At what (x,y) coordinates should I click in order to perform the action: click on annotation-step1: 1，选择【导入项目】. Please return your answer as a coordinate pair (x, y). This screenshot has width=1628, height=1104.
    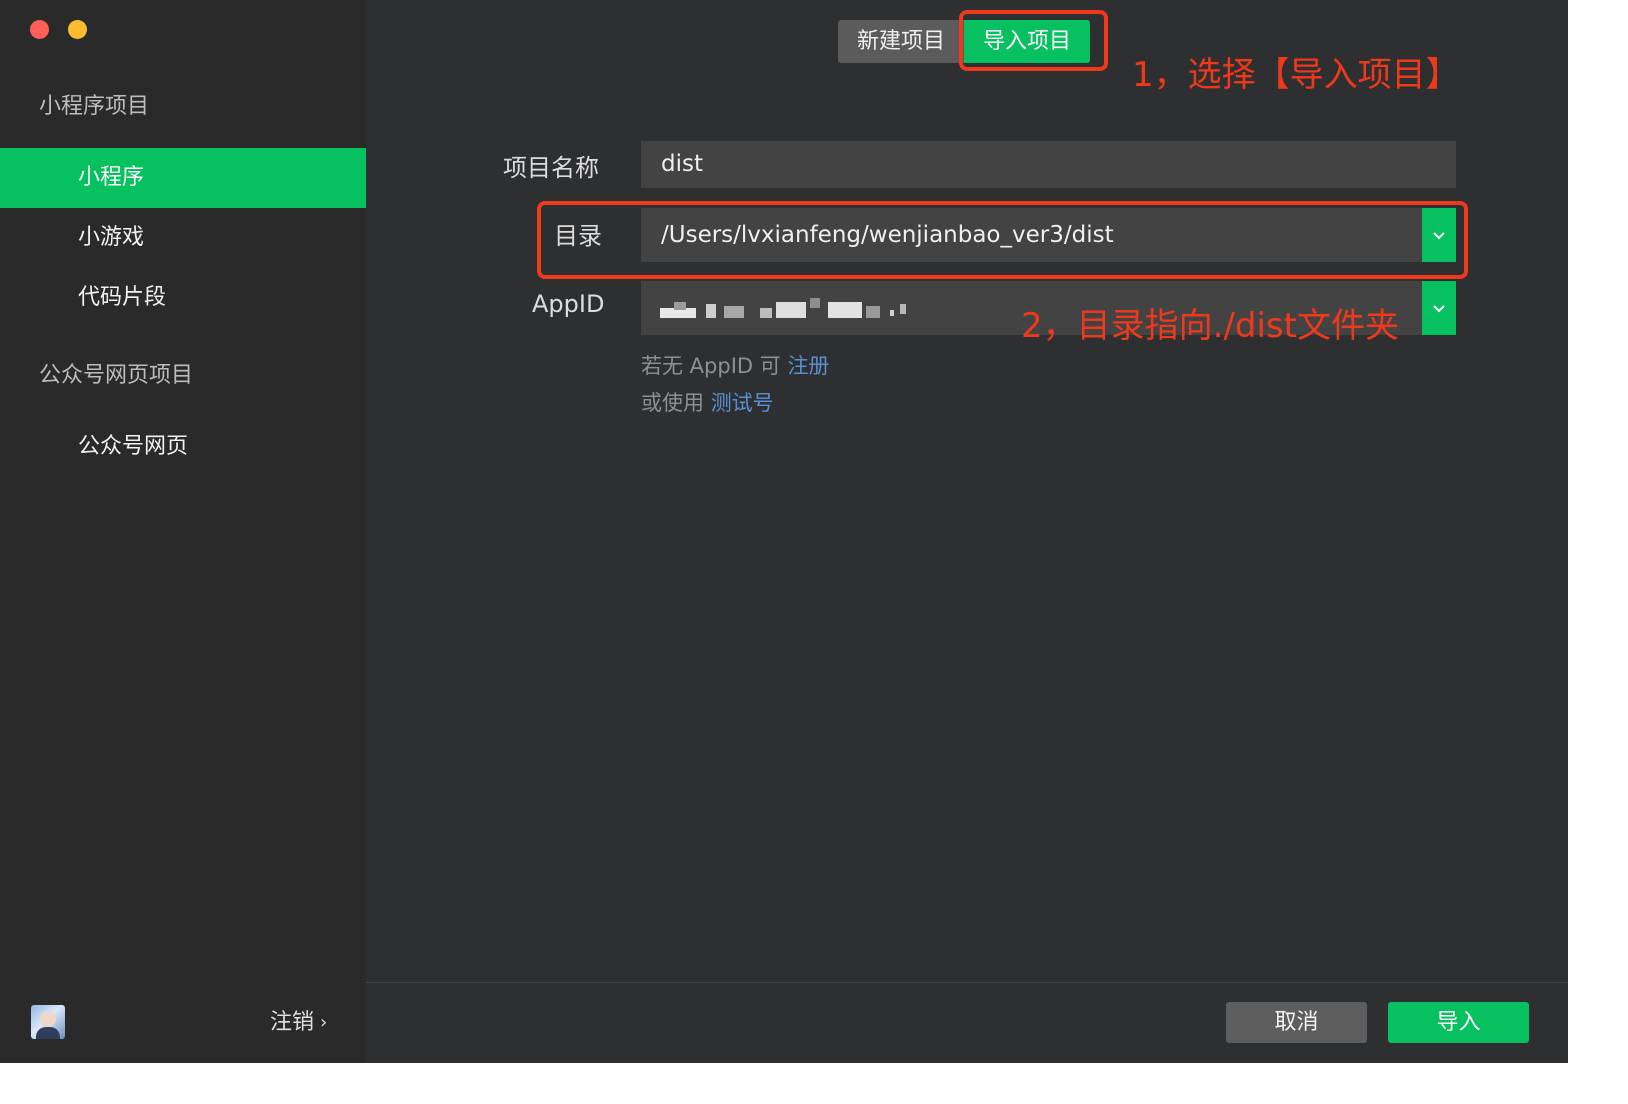
    Looking at the image, I should click on (1296, 75).